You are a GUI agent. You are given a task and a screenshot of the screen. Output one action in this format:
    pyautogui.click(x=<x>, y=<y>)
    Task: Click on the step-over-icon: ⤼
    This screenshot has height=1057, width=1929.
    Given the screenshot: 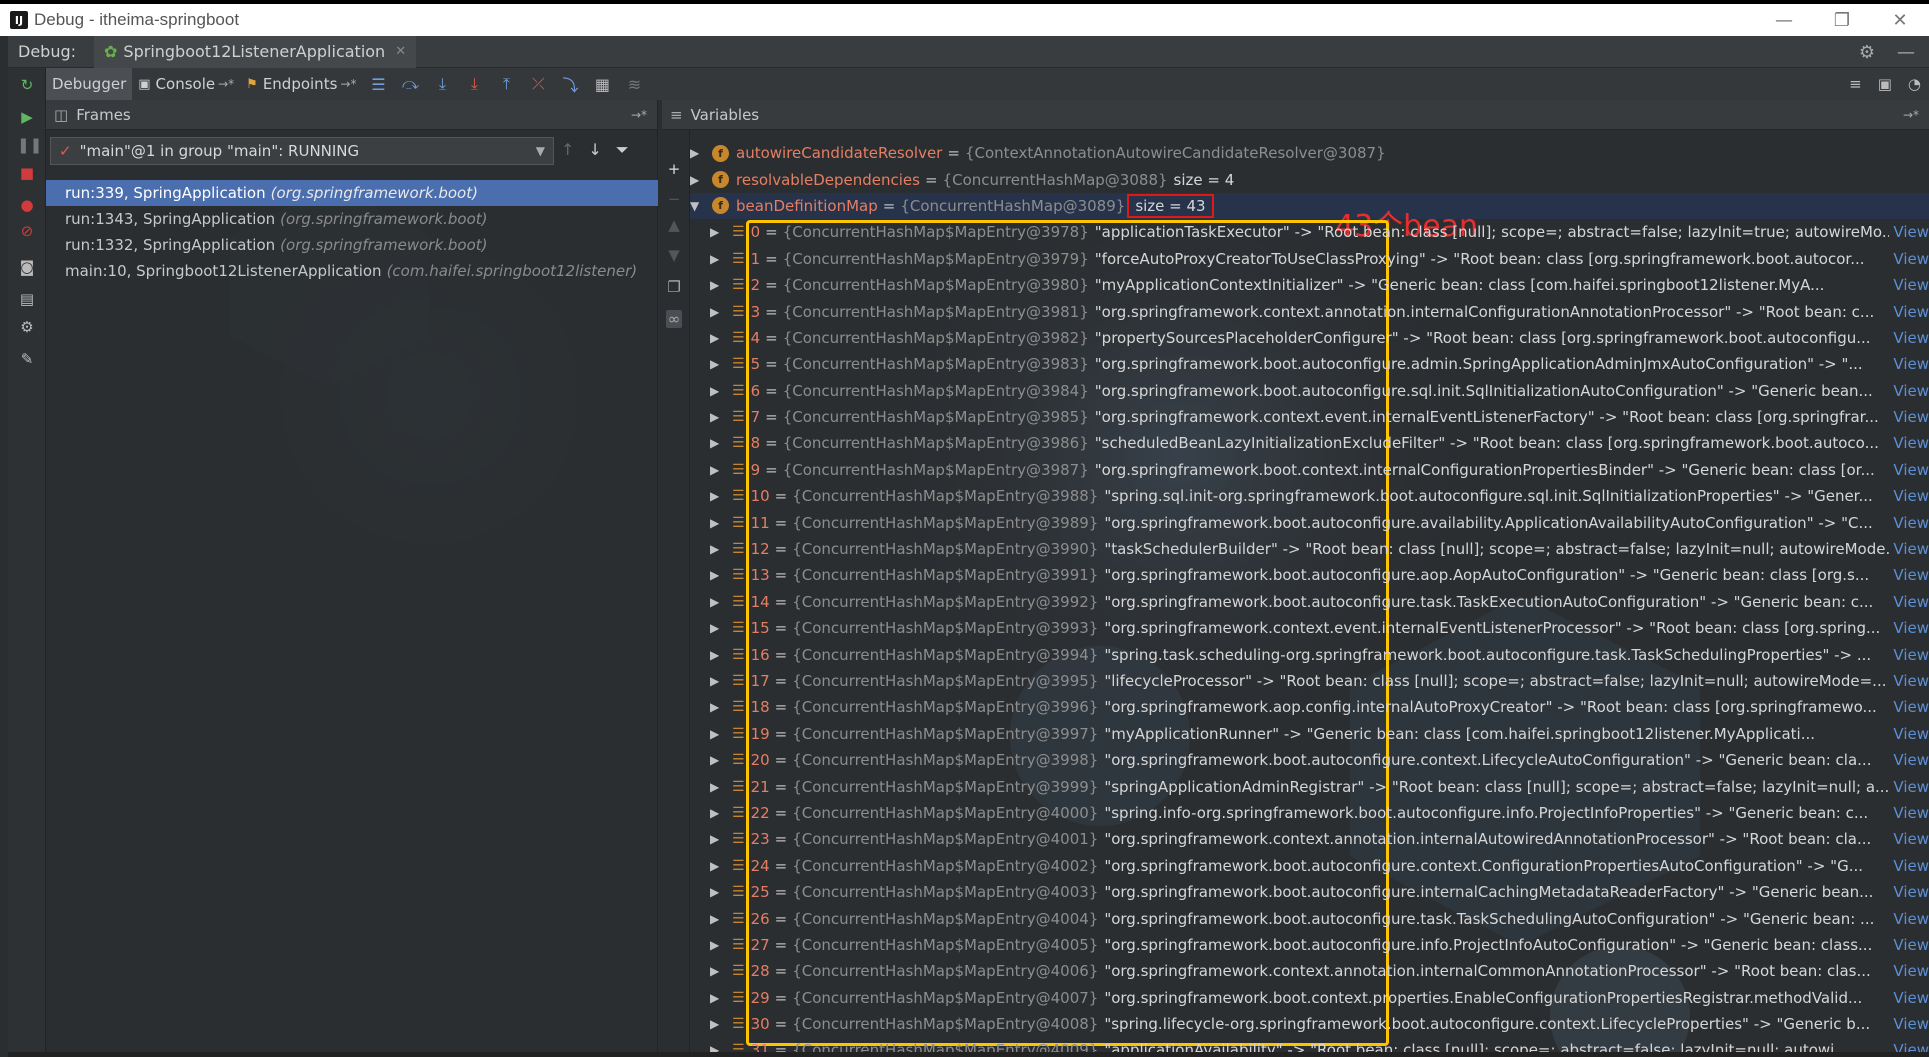 What is the action you would take?
    pyautogui.click(x=410, y=84)
    